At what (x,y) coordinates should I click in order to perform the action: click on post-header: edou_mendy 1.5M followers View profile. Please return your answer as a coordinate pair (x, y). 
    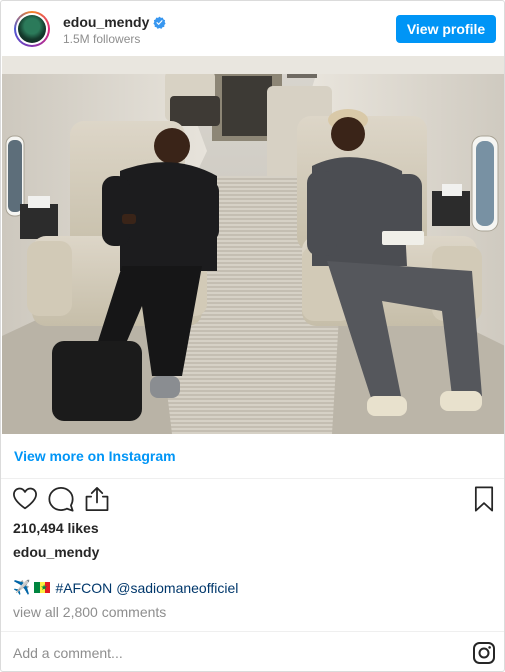
    Looking at the image, I should click on (252, 28).